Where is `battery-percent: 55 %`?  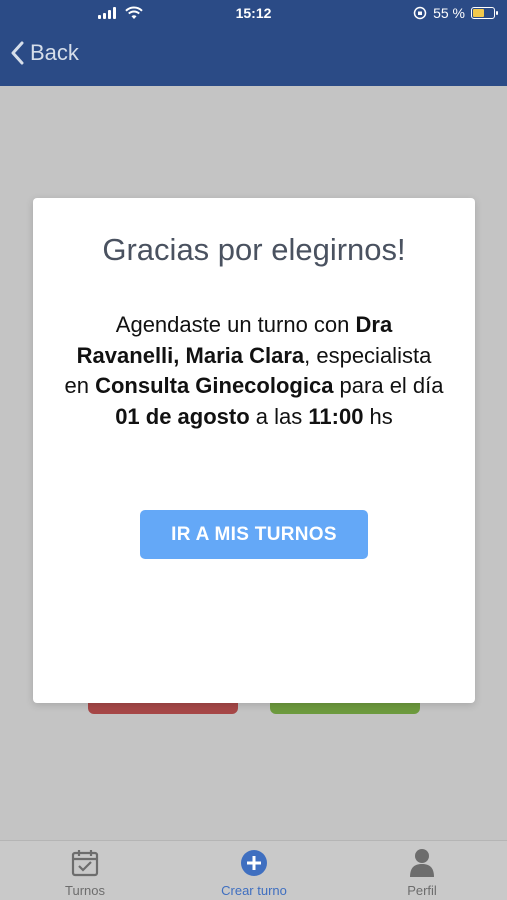 battery-percent: 55 % is located at coordinates (449, 13).